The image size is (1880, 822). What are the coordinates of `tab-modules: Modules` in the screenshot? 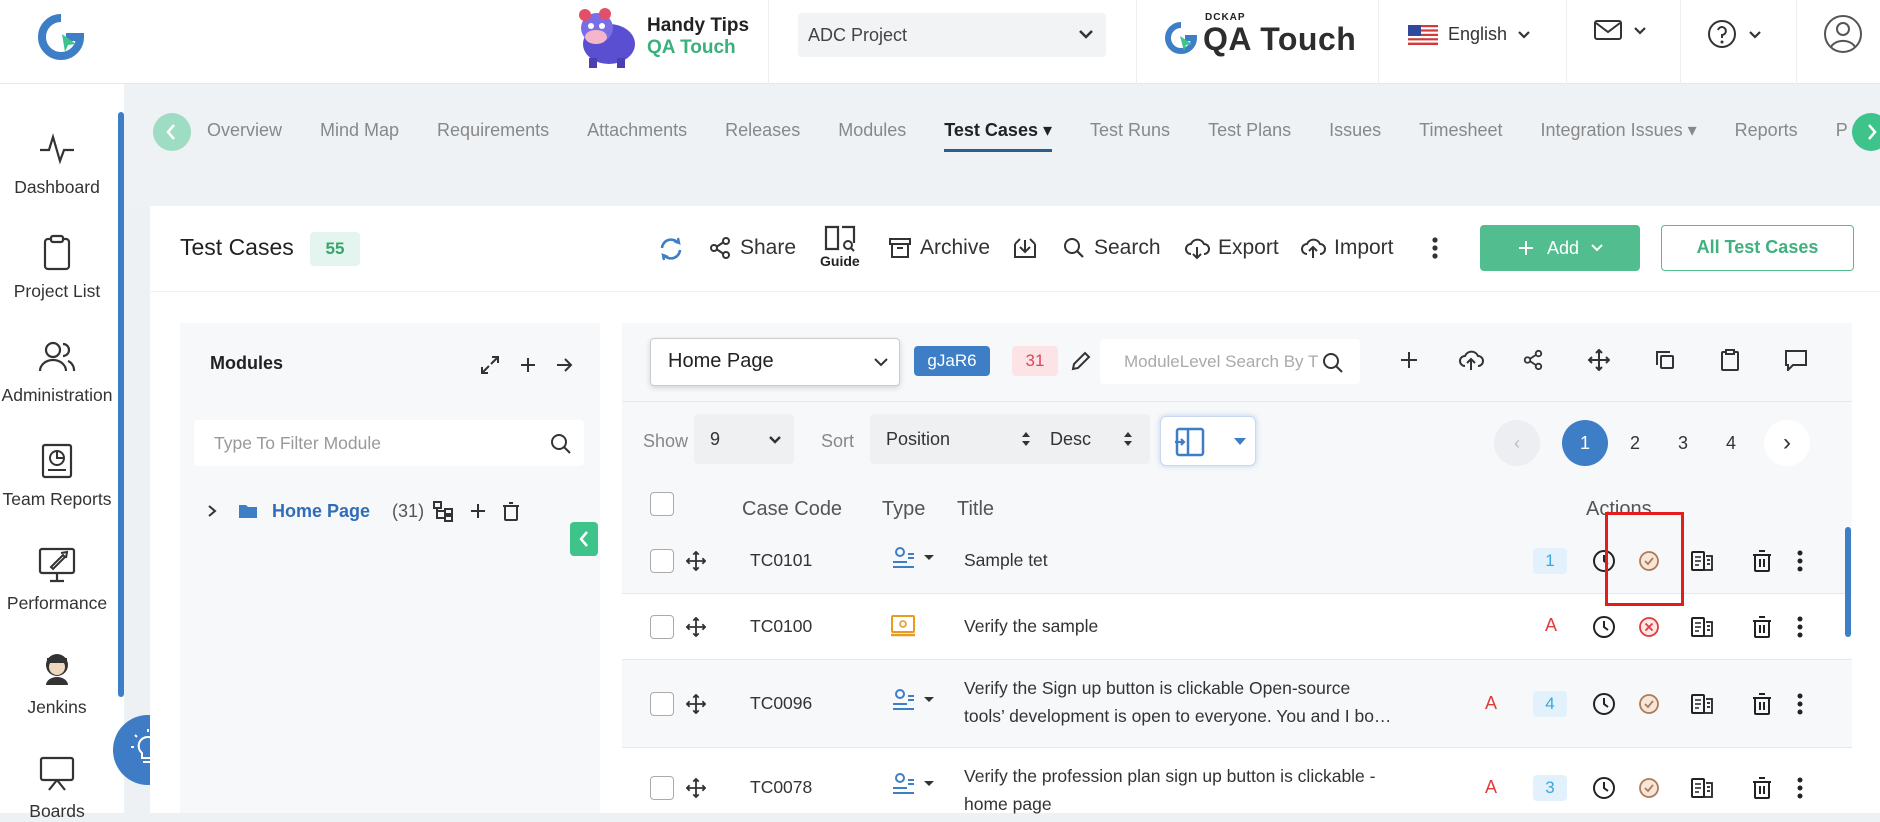 It's located at (872, 136).